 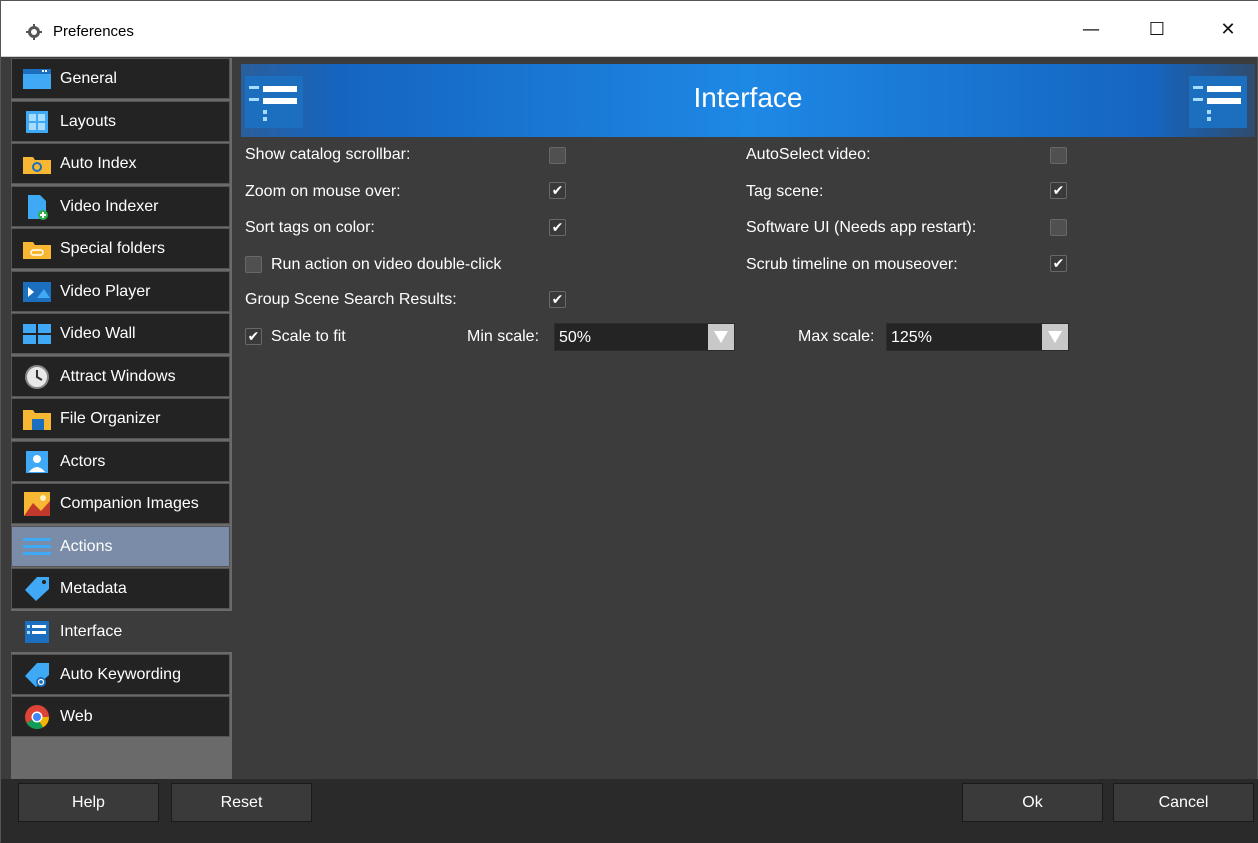 What do you see at coordinates (503, 336) in the screenshot?
I see `min-scale-label: Min scale:` at bounding box center [503, 336].